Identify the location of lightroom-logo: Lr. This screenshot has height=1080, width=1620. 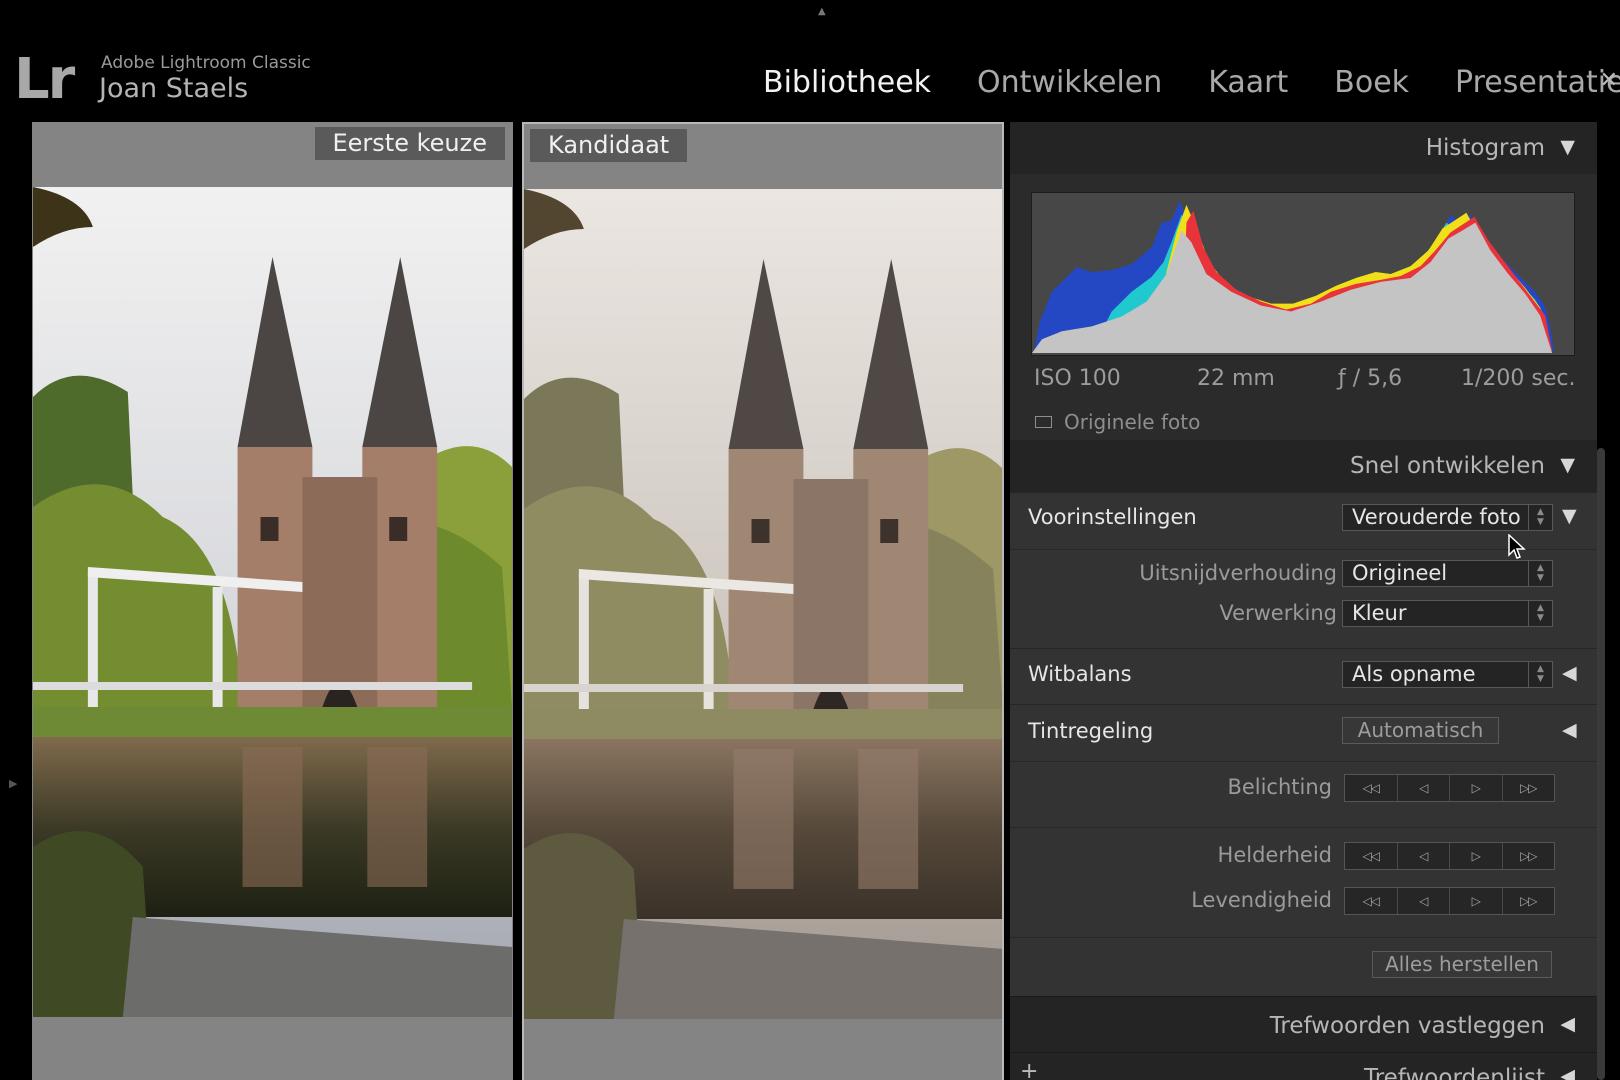
(44, 79).